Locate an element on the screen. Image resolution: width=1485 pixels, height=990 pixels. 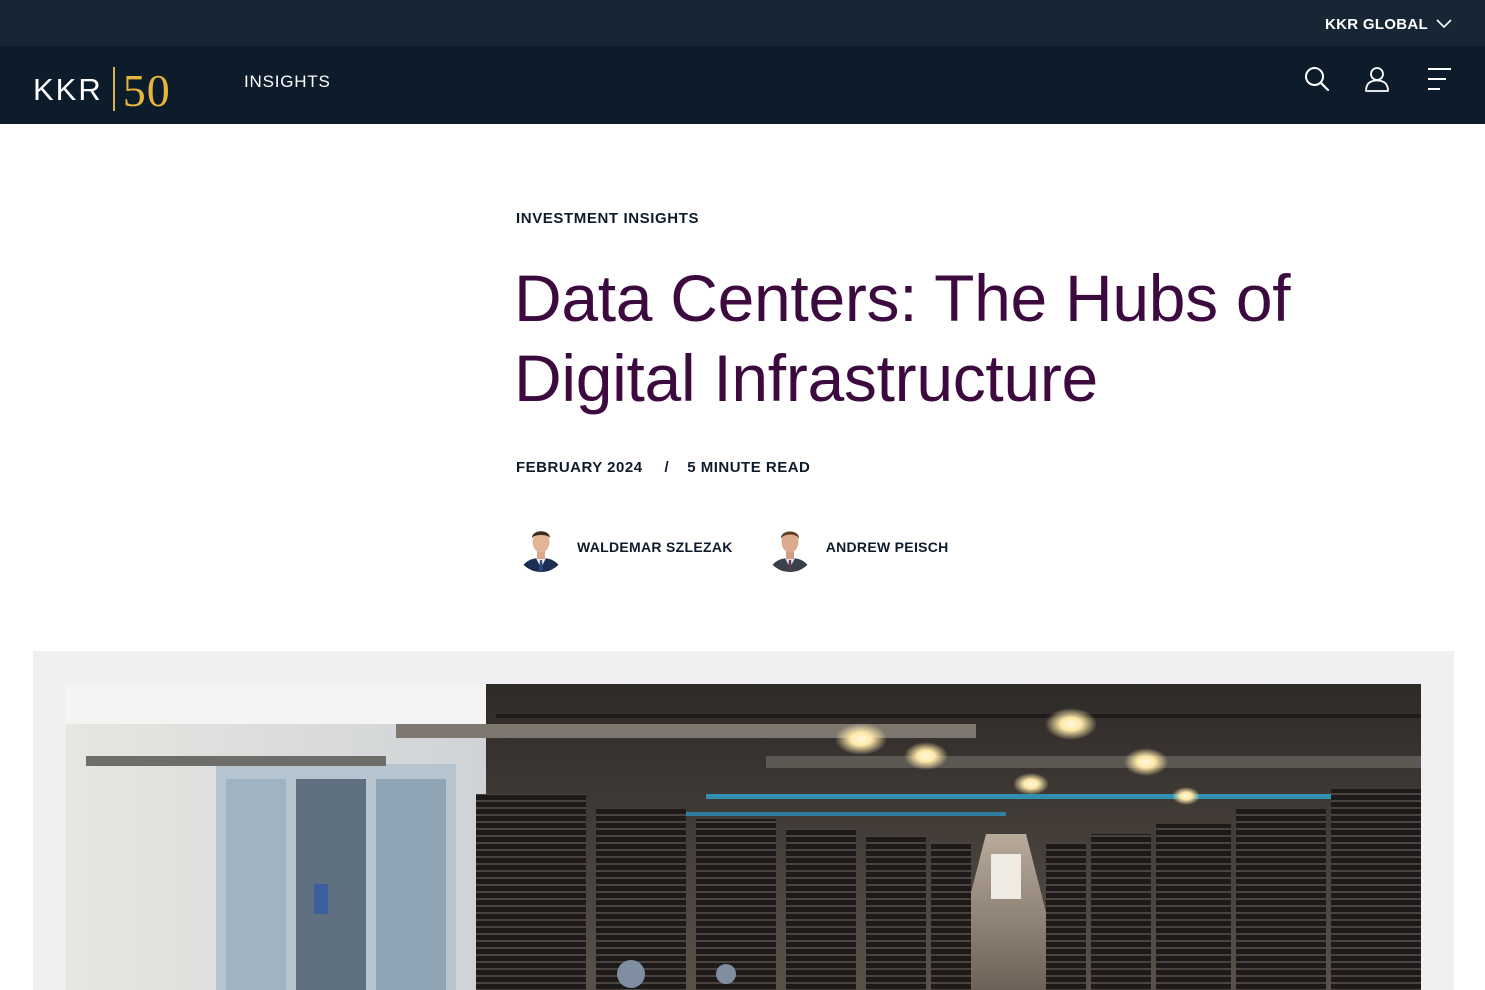
article-meta: FEBRUARY 2024 / 5 MINUTE READ is located at coordinates (663, 467).